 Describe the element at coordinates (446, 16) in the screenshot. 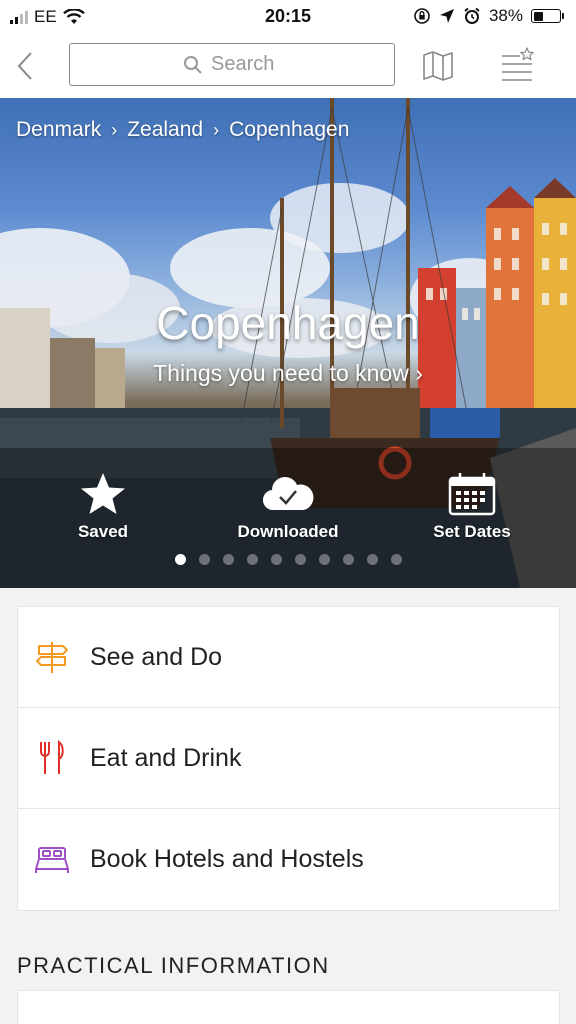

I see `location-arrow-icon` at that location.